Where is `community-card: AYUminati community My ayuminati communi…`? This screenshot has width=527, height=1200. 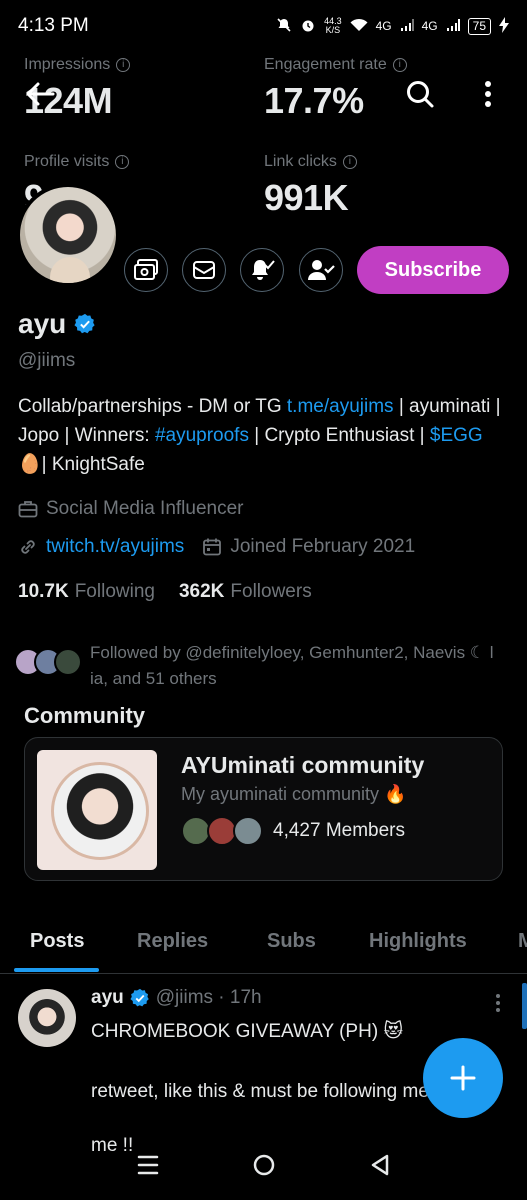
community-card: AYUminati community My ayuminati communi… is located at coordinates (263, 809).